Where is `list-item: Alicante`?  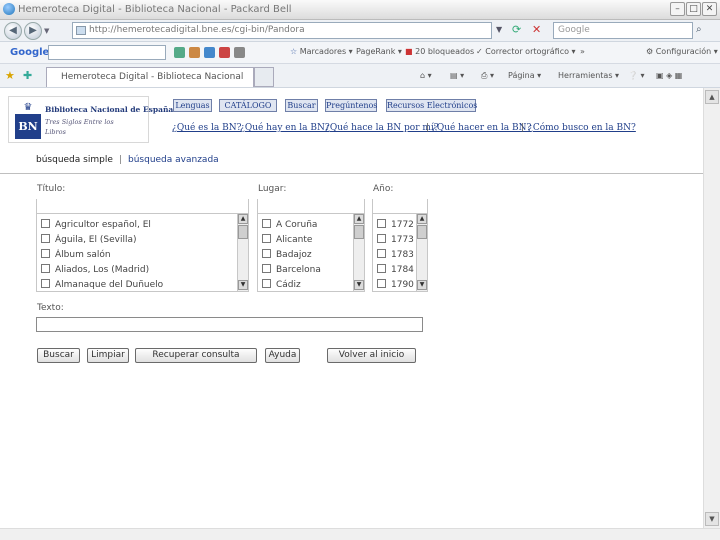
list-item: Alicante is located at coordinates (305, 241).